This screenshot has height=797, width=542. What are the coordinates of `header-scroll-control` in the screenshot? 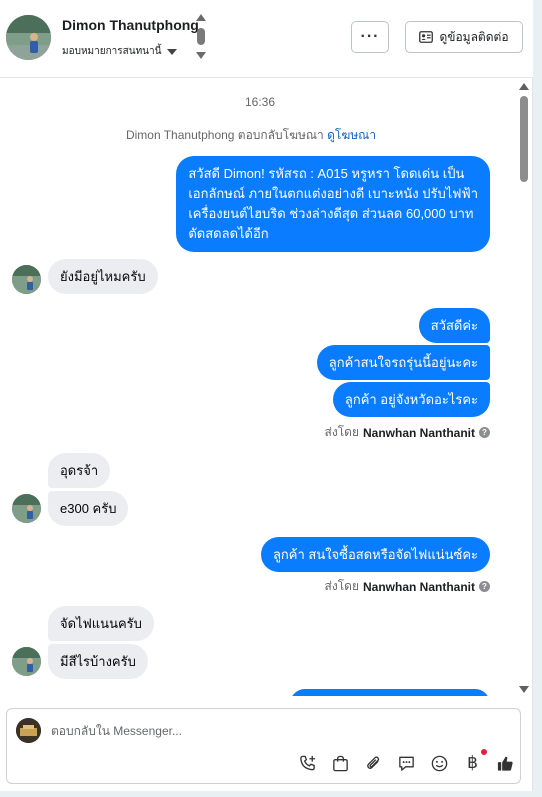 It's located at (201, 37).